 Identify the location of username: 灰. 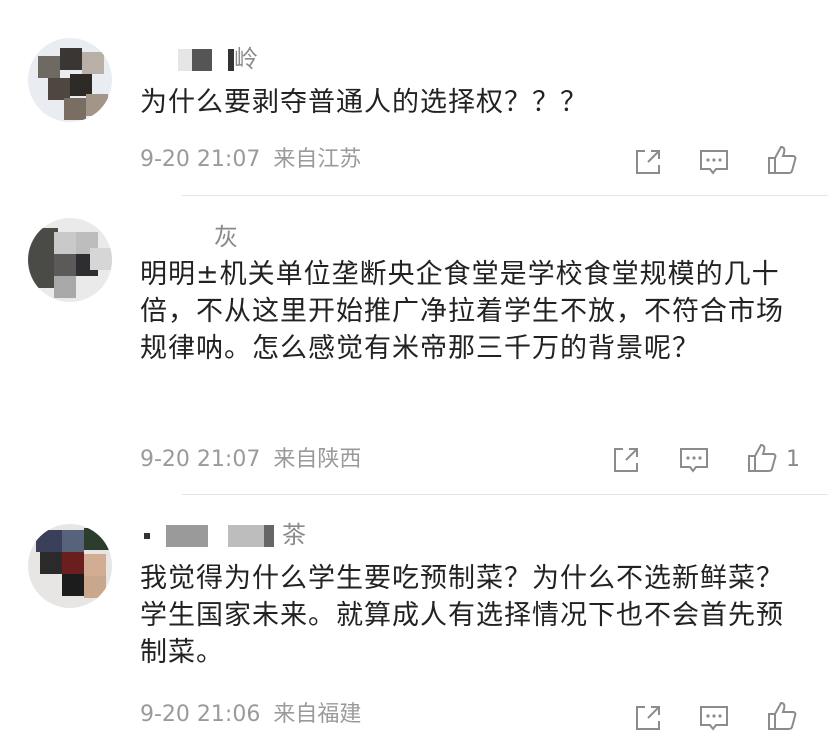
(189, 237).